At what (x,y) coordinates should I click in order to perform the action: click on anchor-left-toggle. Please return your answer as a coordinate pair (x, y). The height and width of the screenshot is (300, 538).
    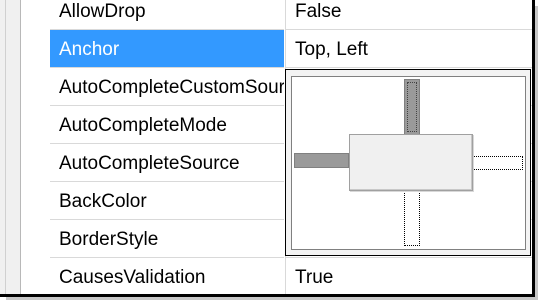
    Looking at the image, I should click on (321, 160).